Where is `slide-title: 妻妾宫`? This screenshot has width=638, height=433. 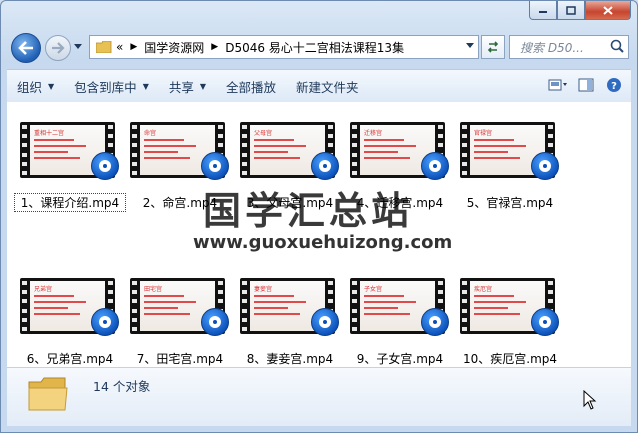
slide-title: 妻妾宫 is located at coordinates (263, 289).